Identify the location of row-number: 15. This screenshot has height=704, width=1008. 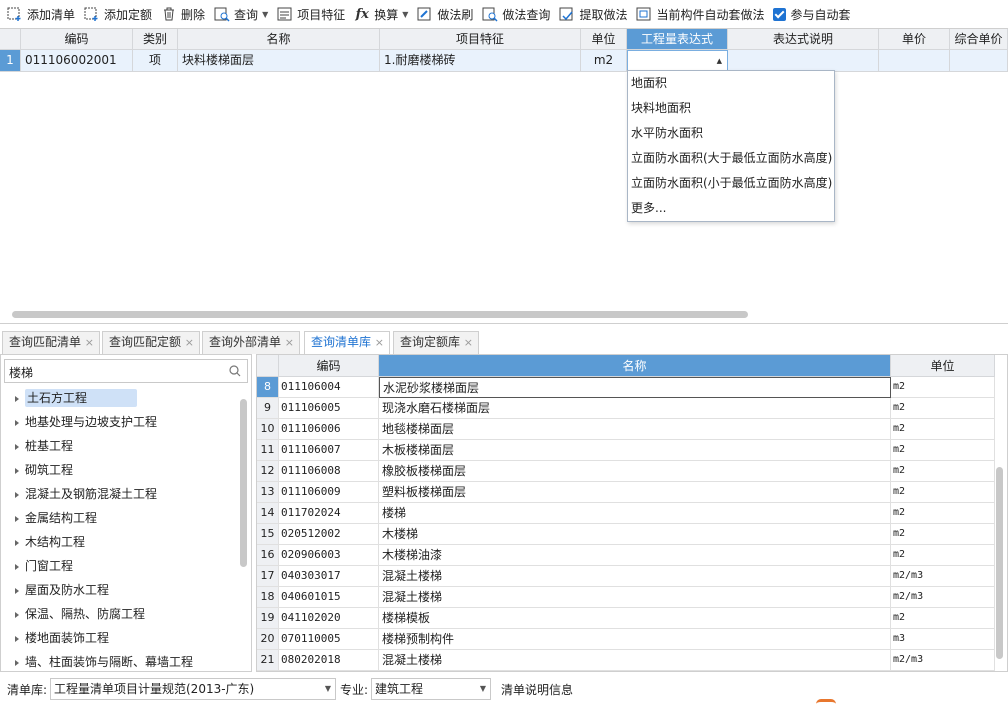
(268, 534).